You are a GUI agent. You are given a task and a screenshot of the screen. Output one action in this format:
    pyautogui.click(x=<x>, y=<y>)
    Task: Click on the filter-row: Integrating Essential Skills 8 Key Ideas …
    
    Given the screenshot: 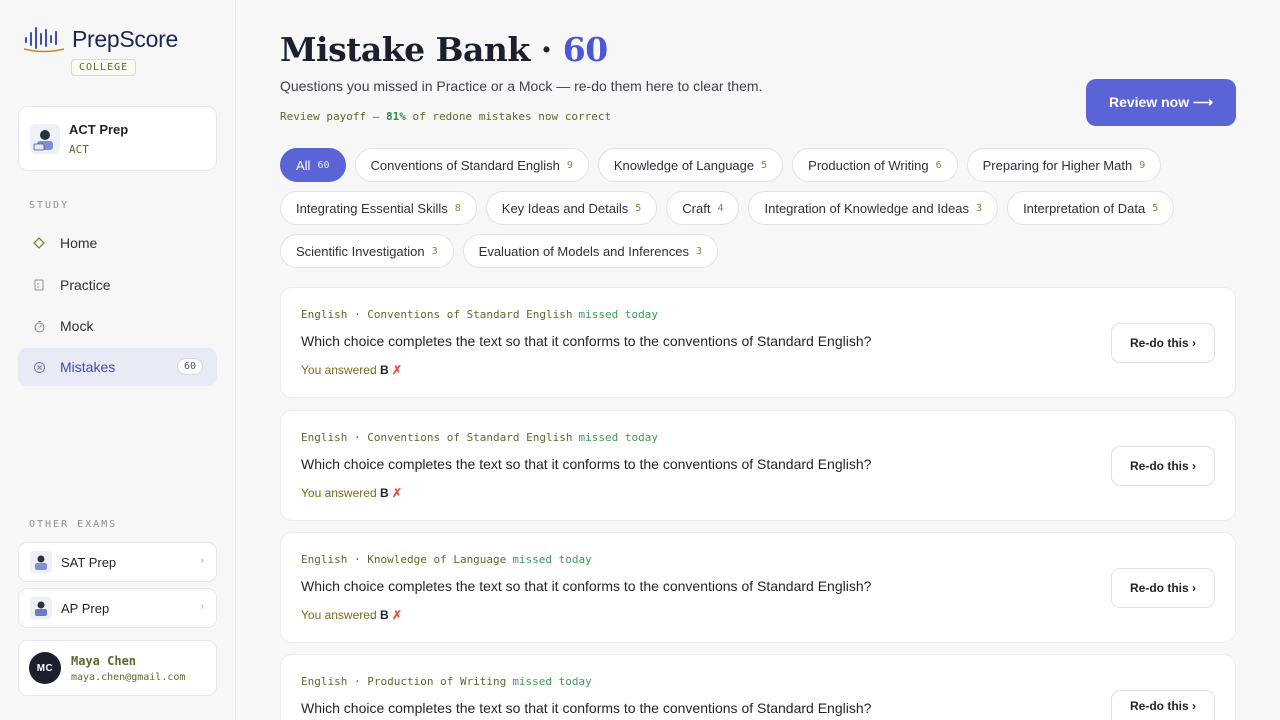 What is the action you would take?
    pyautogui.click(x=760, y=208)
    